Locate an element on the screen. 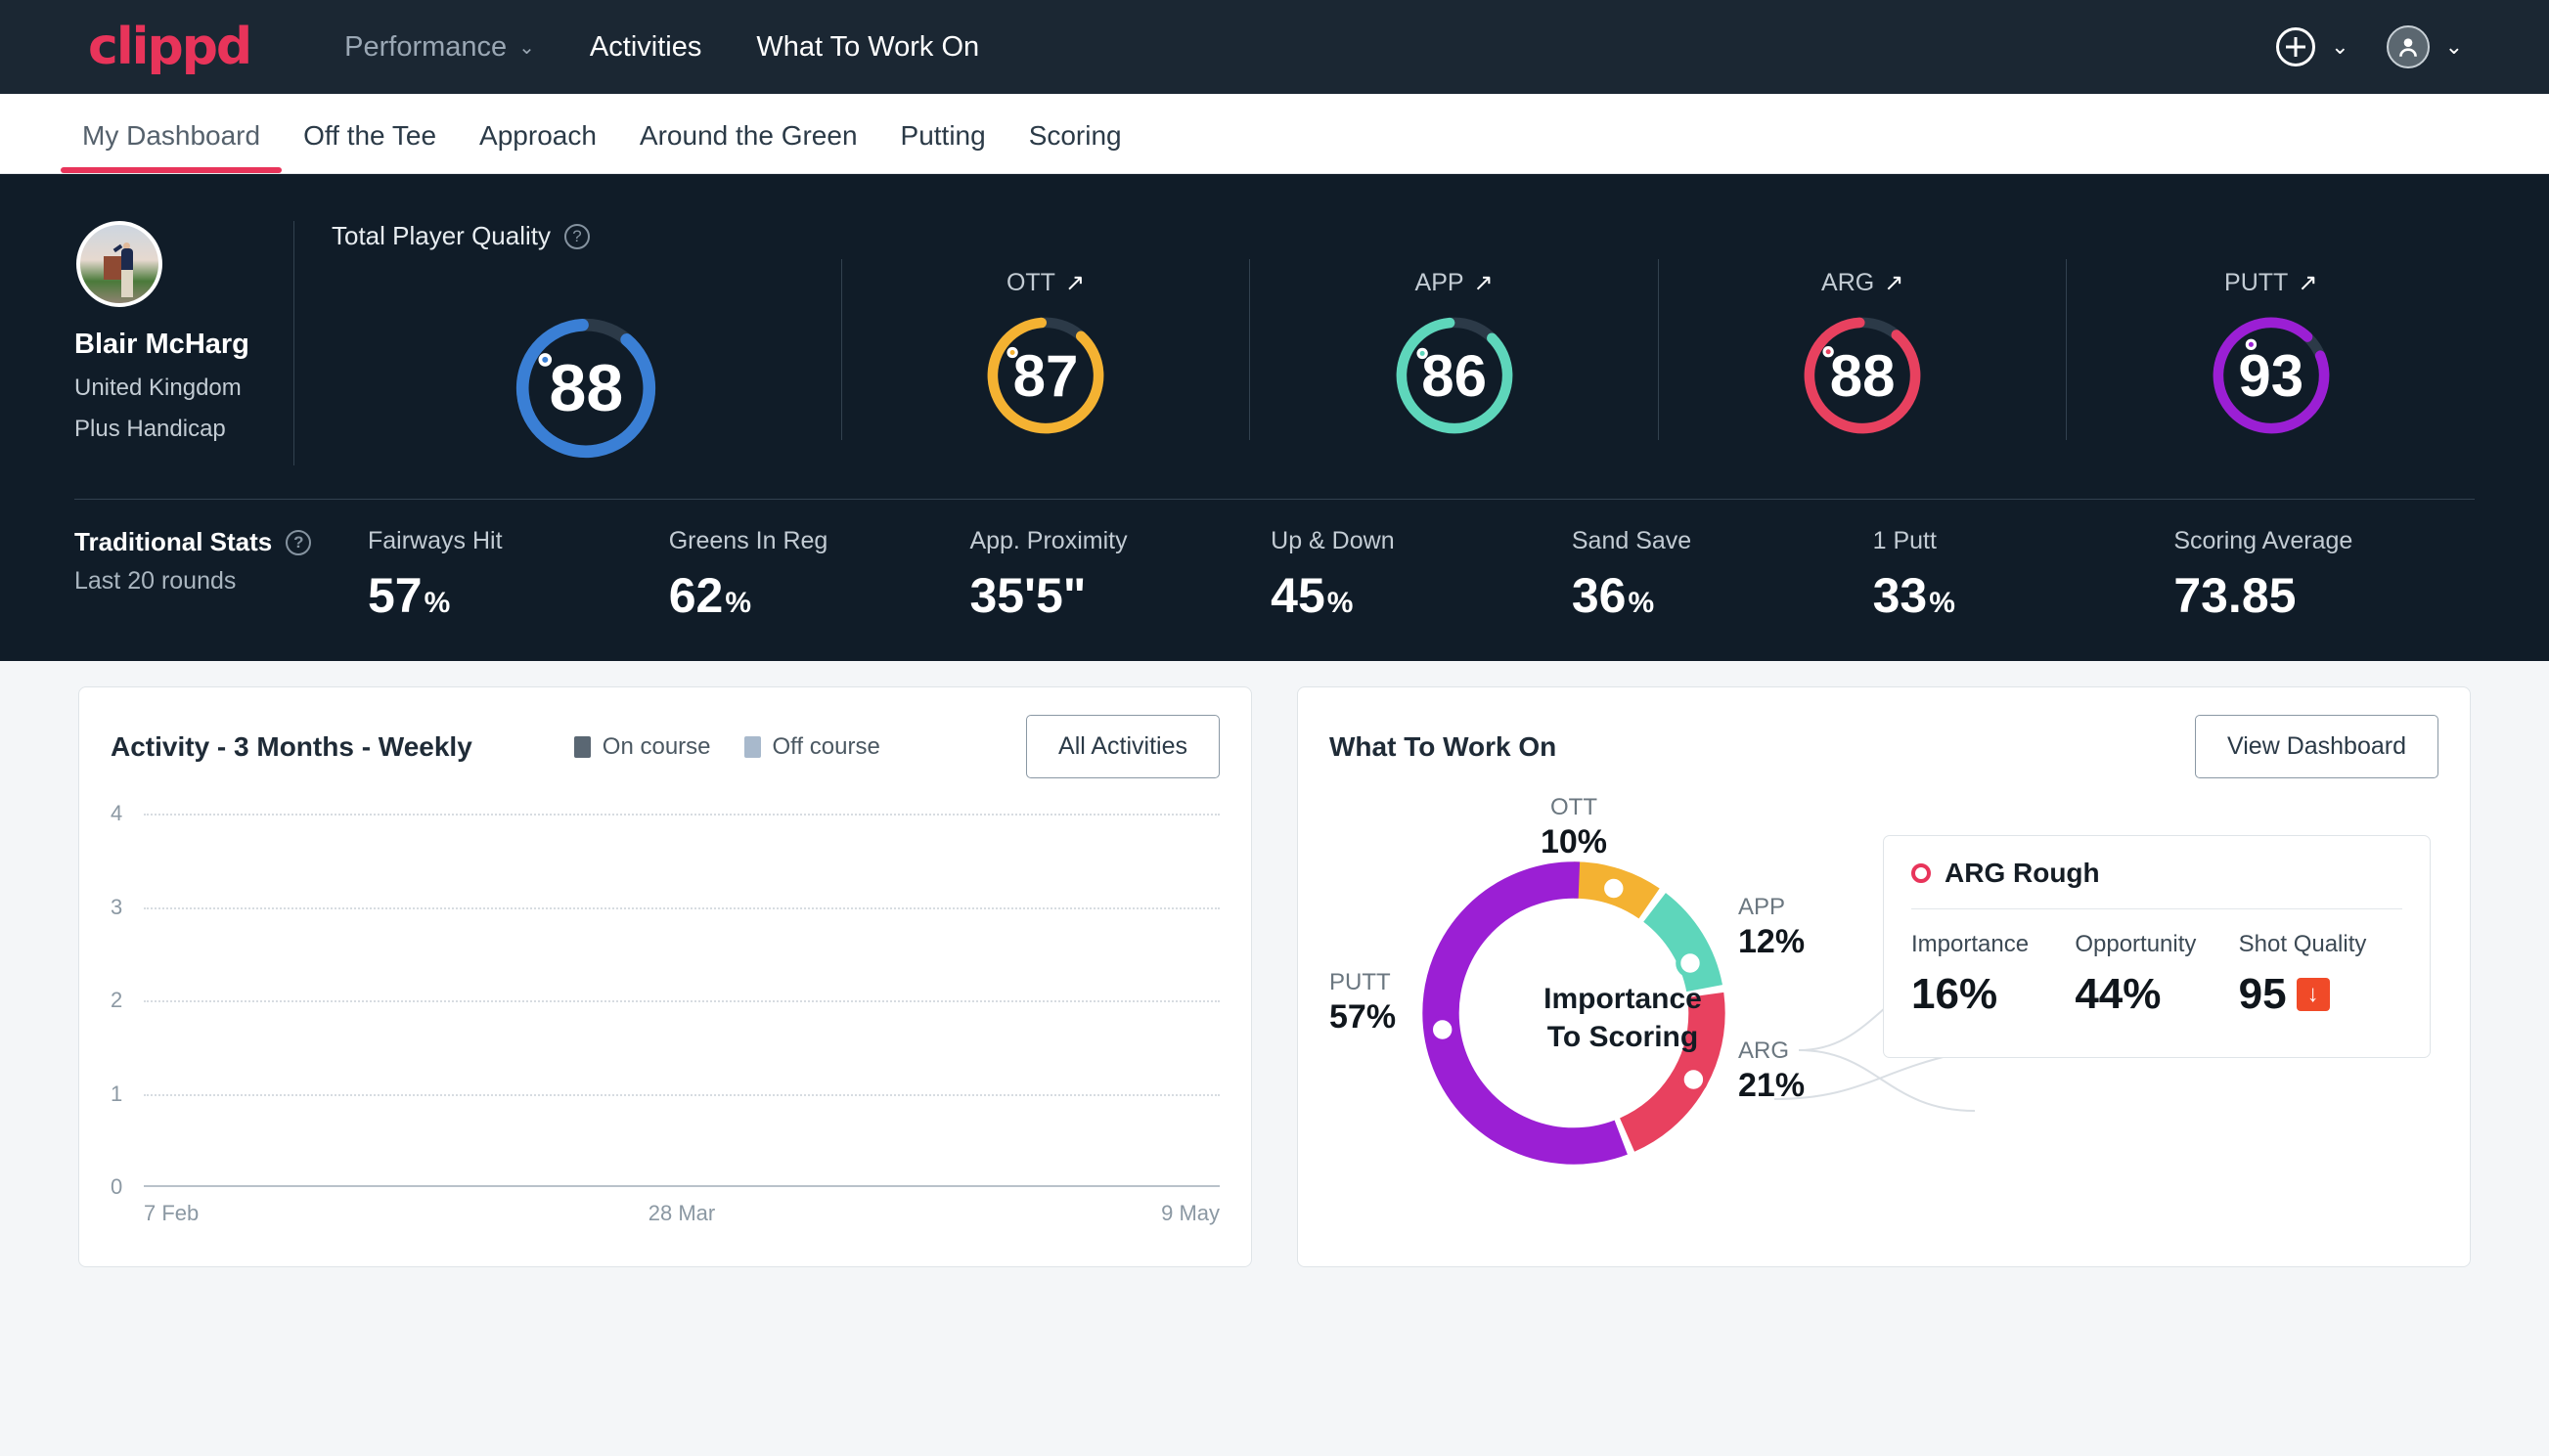 The width and height of the screenshot is (2549, 1456). stat-up-and-down: Up & Down 45 % is located at coordinates (1422, 575).